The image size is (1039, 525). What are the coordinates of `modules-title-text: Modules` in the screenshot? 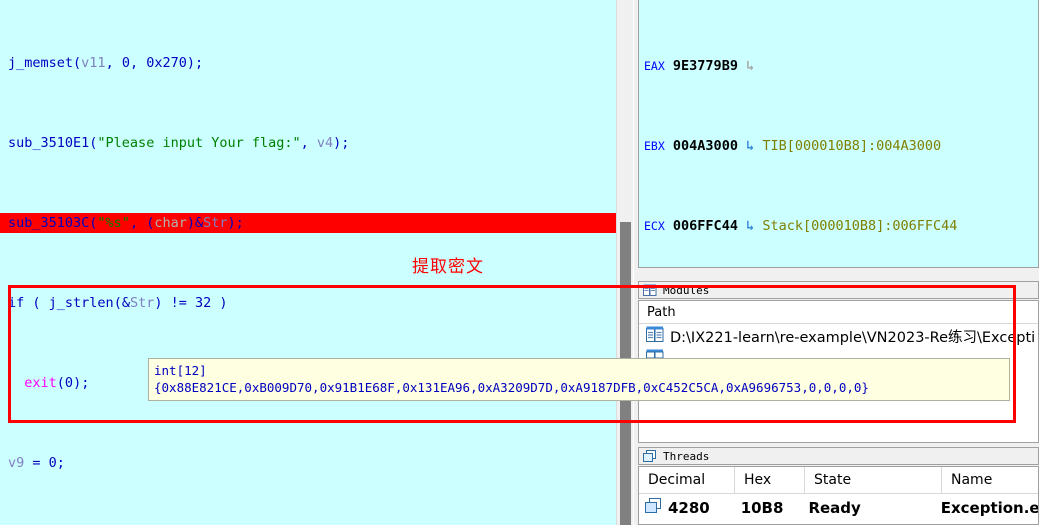 It's located at (686, 290).